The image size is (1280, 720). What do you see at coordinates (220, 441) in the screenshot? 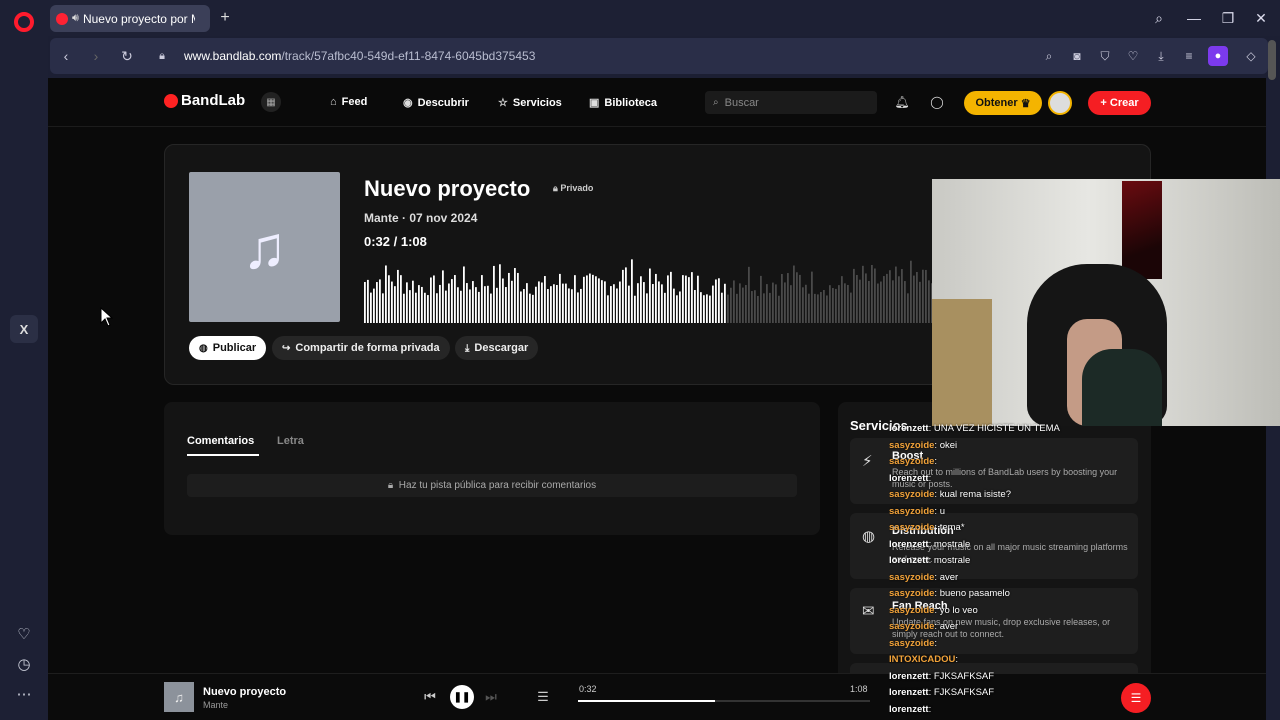
I see `tab-comentarios: Comentarios` at bounding box center [220, 441].